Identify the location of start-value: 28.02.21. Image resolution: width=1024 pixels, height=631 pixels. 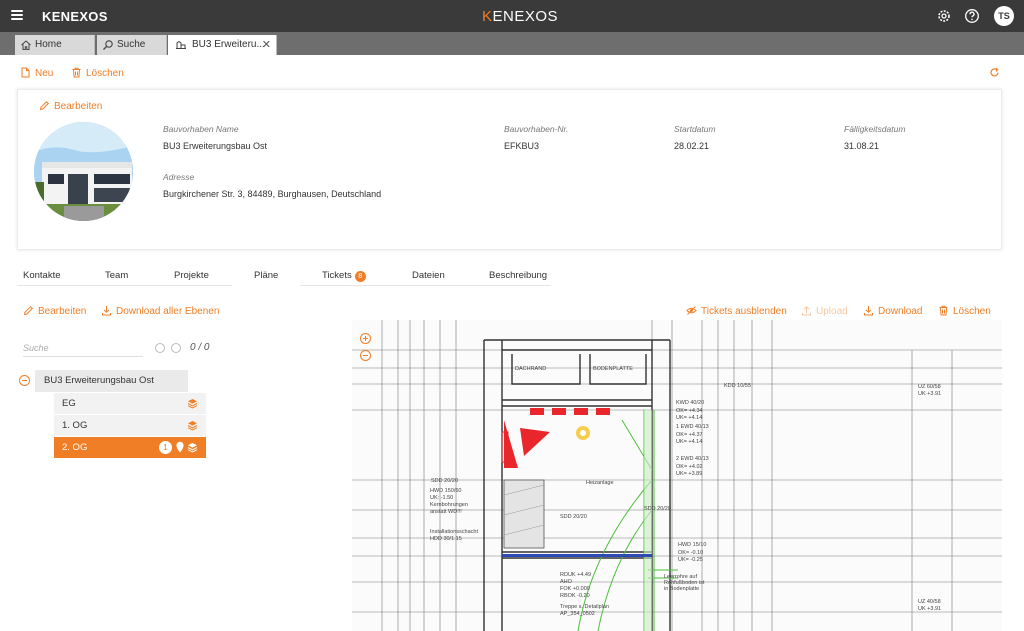
(692, 146).